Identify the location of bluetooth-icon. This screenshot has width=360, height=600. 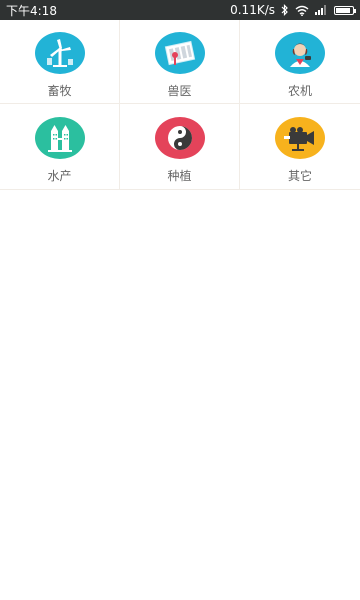
(285, 10).